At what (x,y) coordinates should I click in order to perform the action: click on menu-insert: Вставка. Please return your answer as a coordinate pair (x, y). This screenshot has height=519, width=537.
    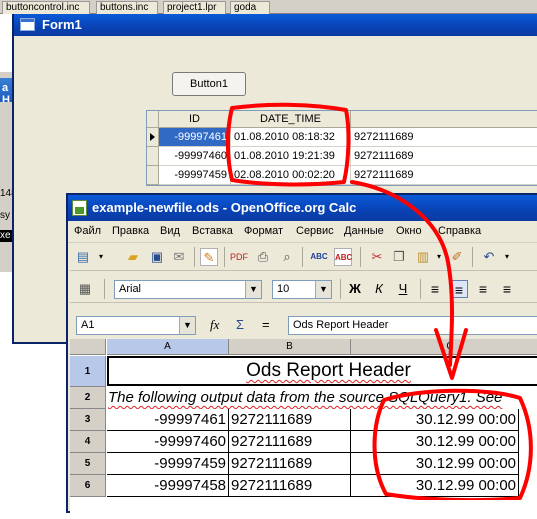
    Looking at the image, I should click on (212, 231).